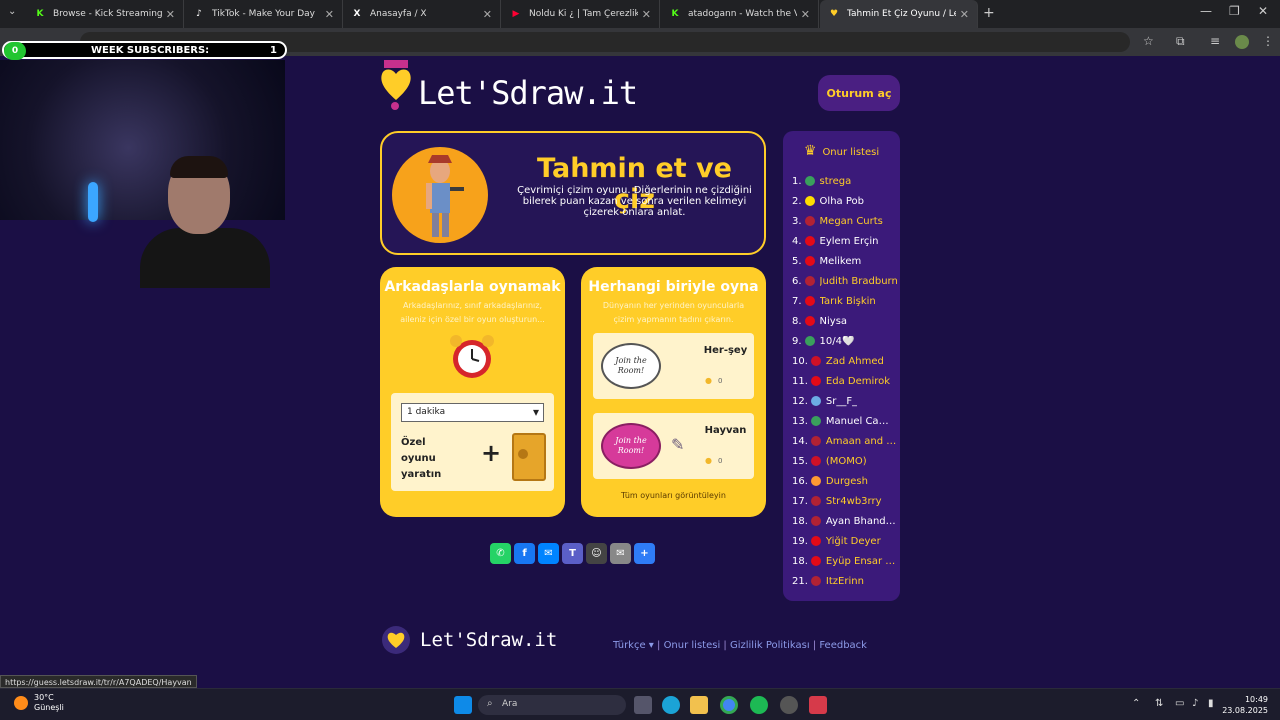 The width and height of the screenshot is (1280, 720). Describe the element at coordinates (524, 553) in the screenshot. I see `facebook-icon: f` at that location.